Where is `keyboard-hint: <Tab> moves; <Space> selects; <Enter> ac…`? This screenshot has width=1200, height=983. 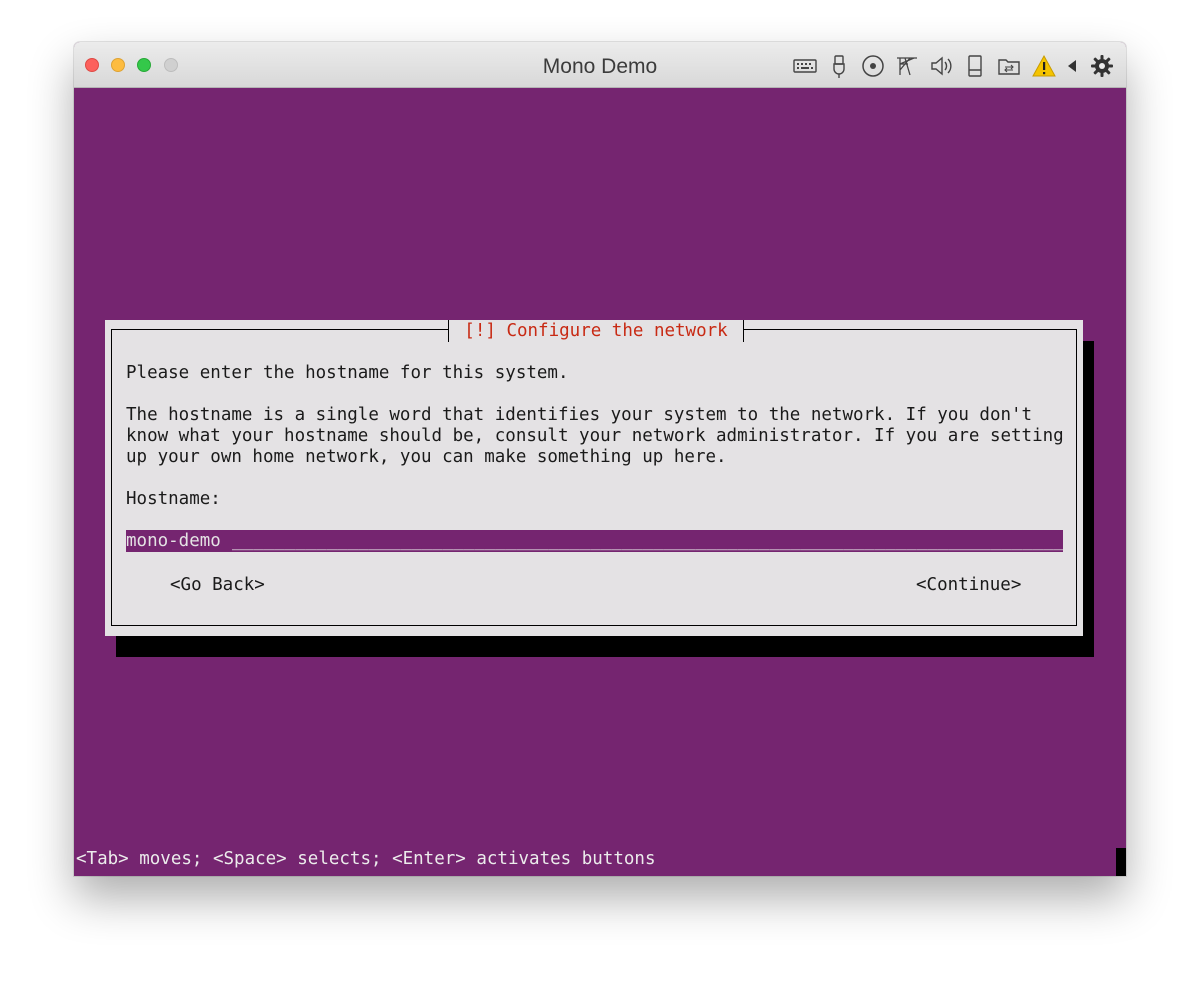 keyboard-hint: <Tab> moves; <Space> selects; <Enter> ac… is located at coordinates (366, 859).